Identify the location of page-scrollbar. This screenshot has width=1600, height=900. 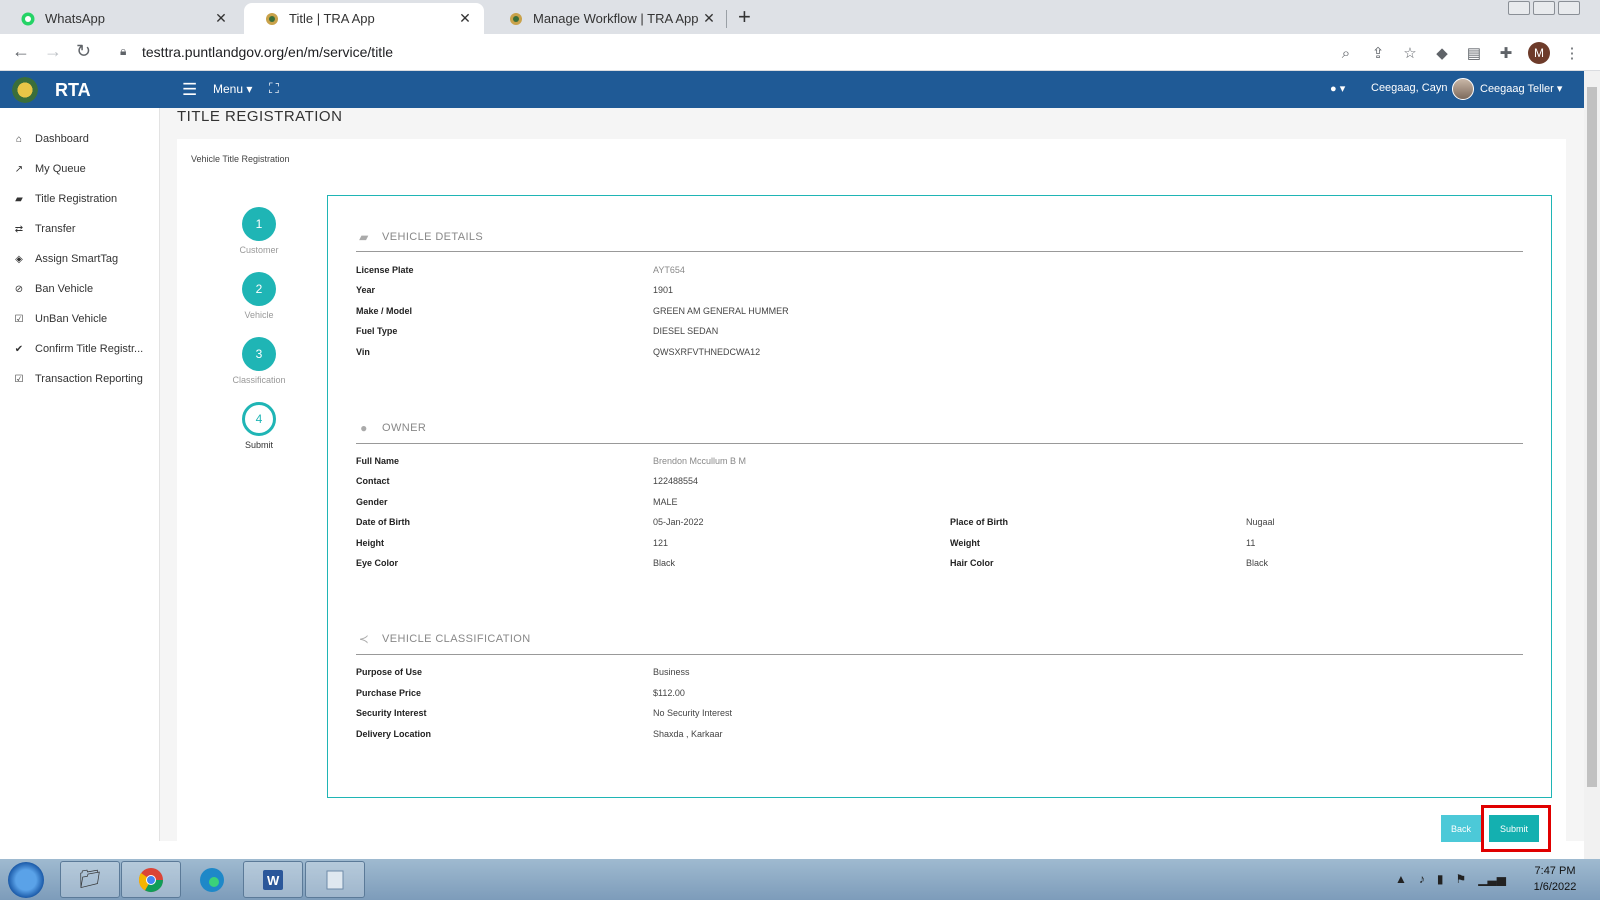
(1592, 465).